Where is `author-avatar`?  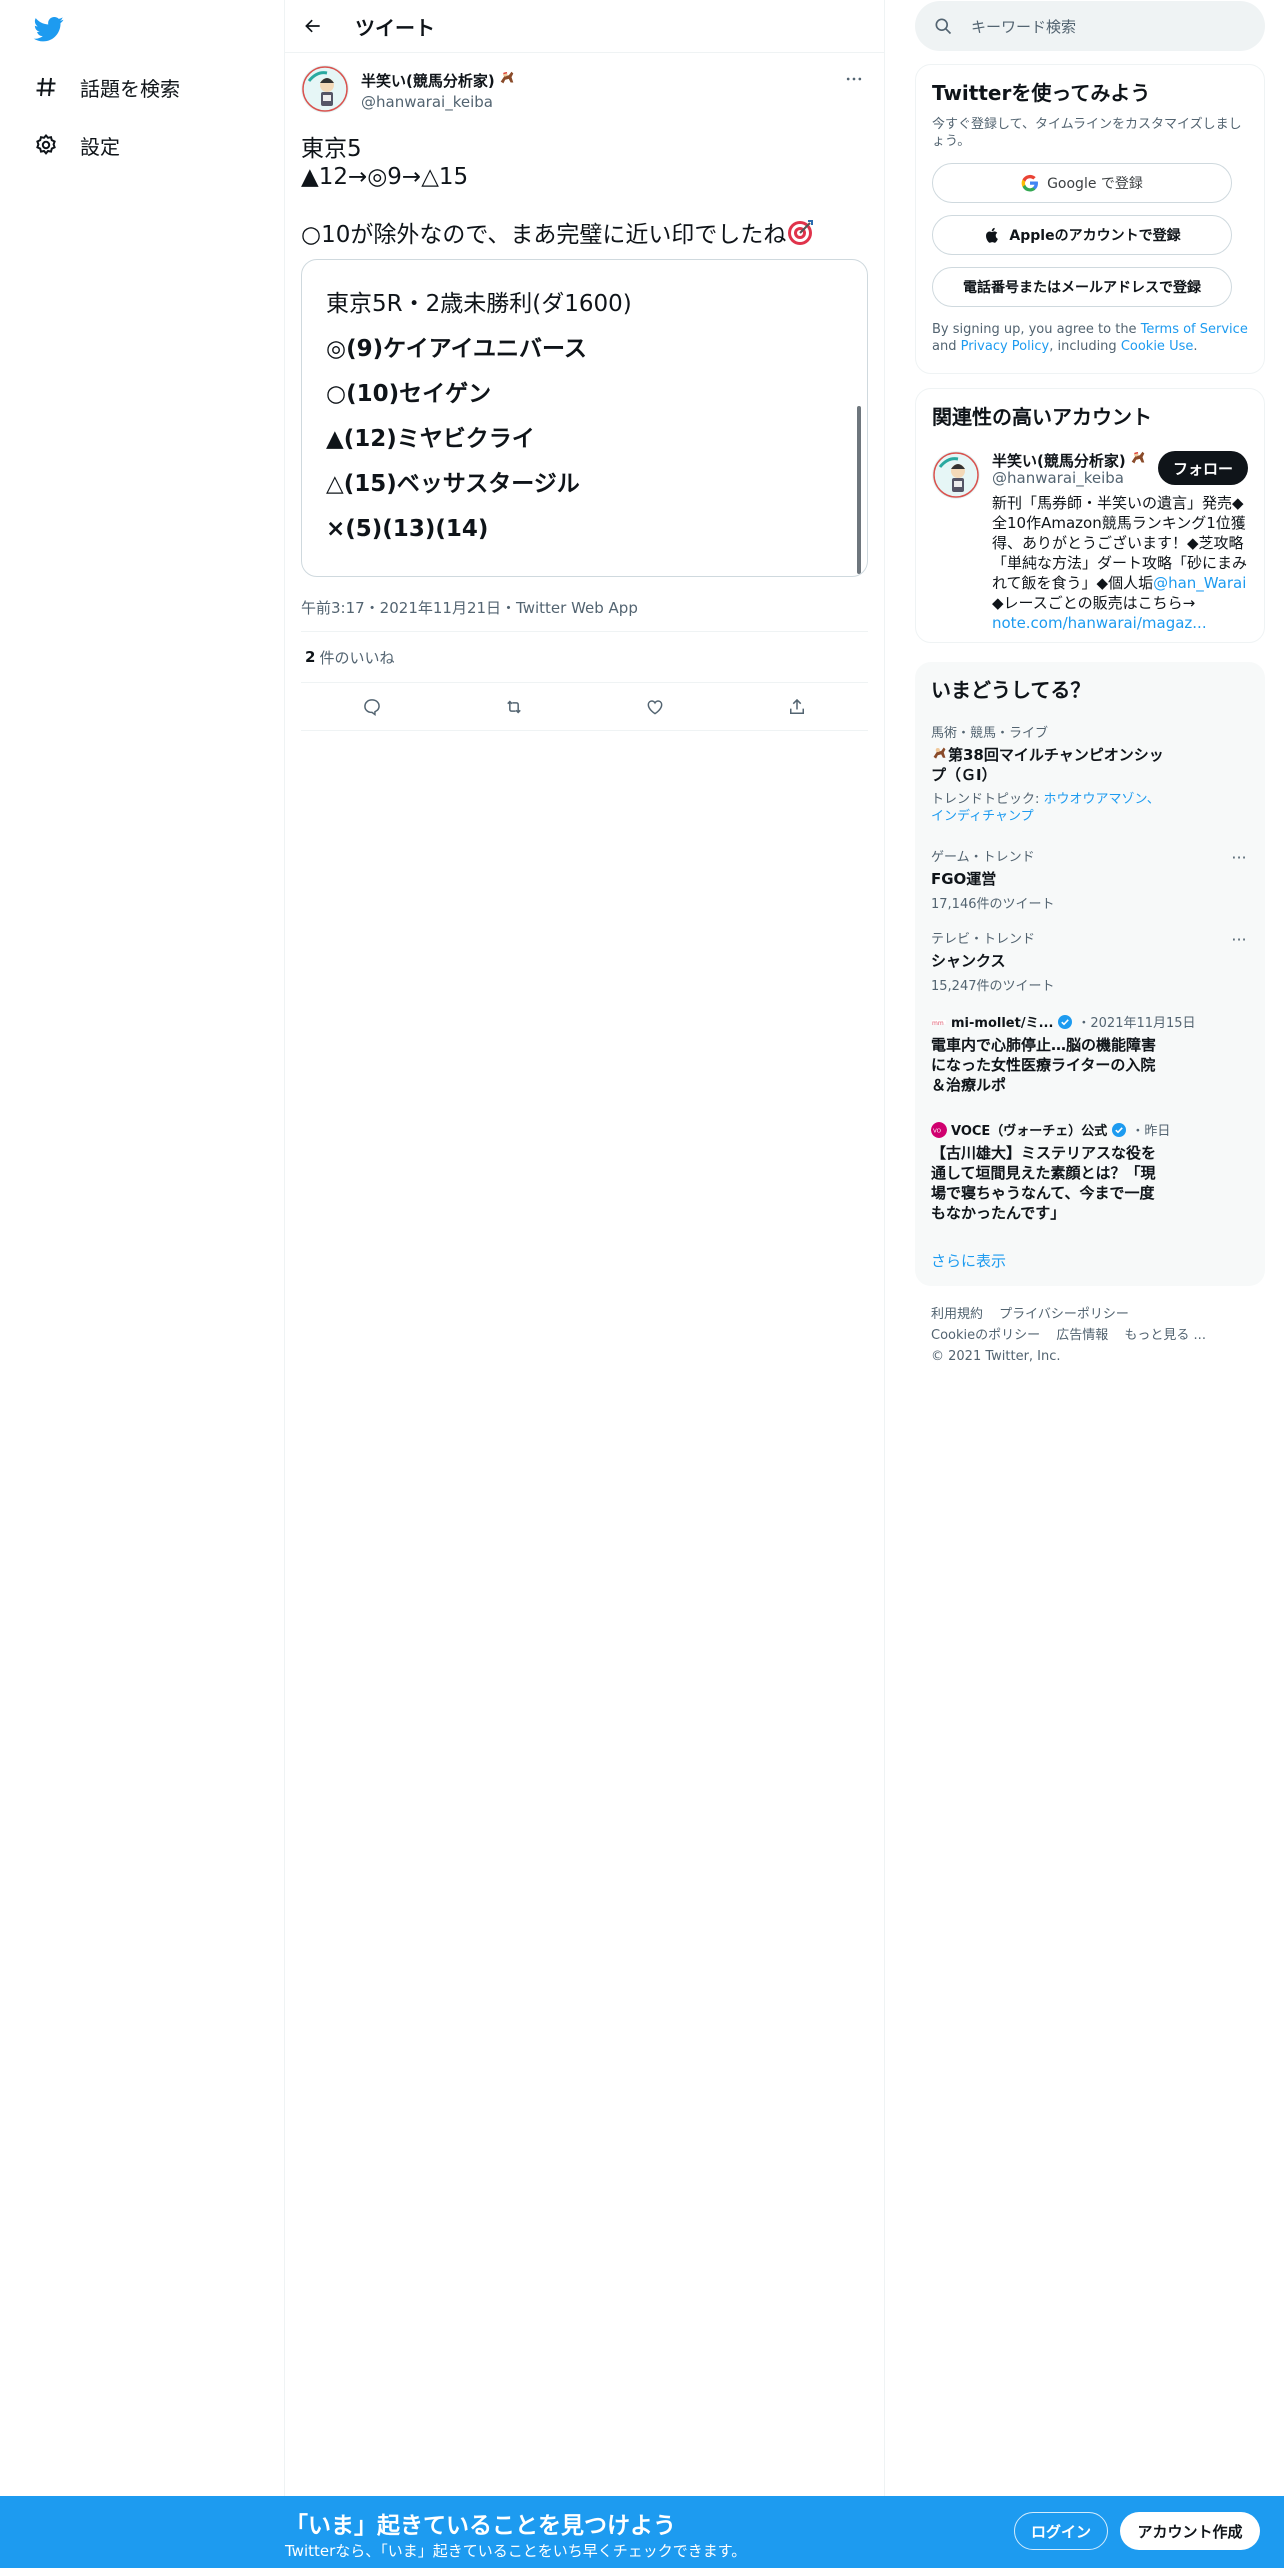
author-avatar is located at coordinates (325, 89).